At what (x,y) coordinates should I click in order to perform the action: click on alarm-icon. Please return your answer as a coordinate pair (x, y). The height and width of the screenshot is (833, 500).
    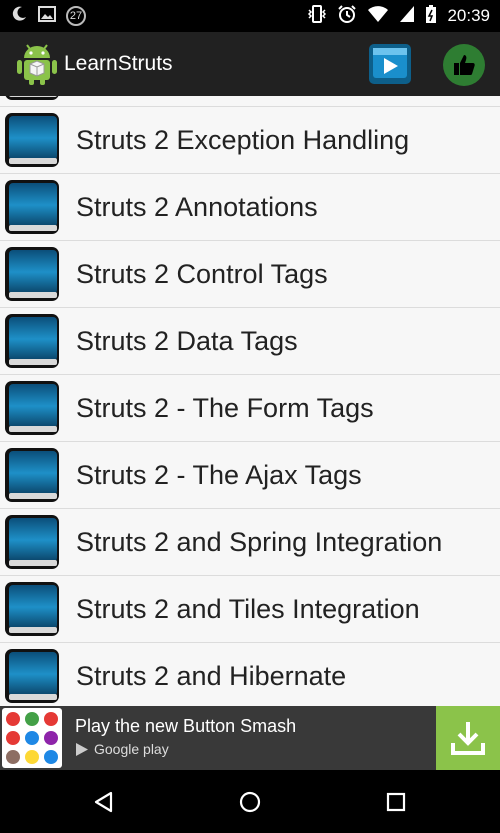
    Looking at the image, I should click on (347, 16).